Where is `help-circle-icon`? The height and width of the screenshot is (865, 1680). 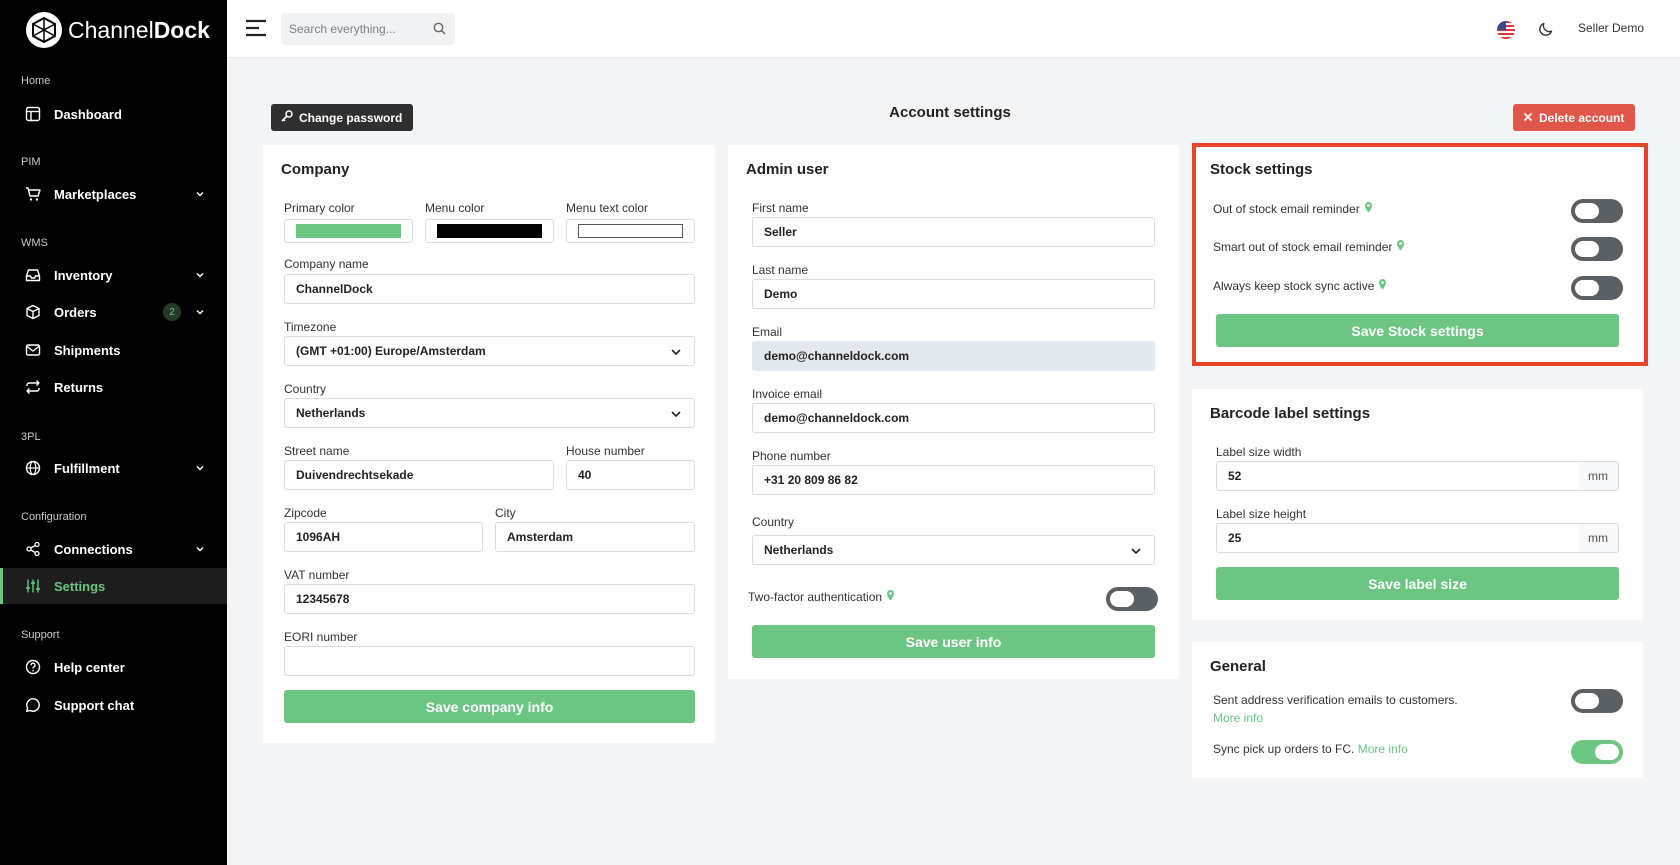
help-circle-icon is located at coordinates (33, 667).